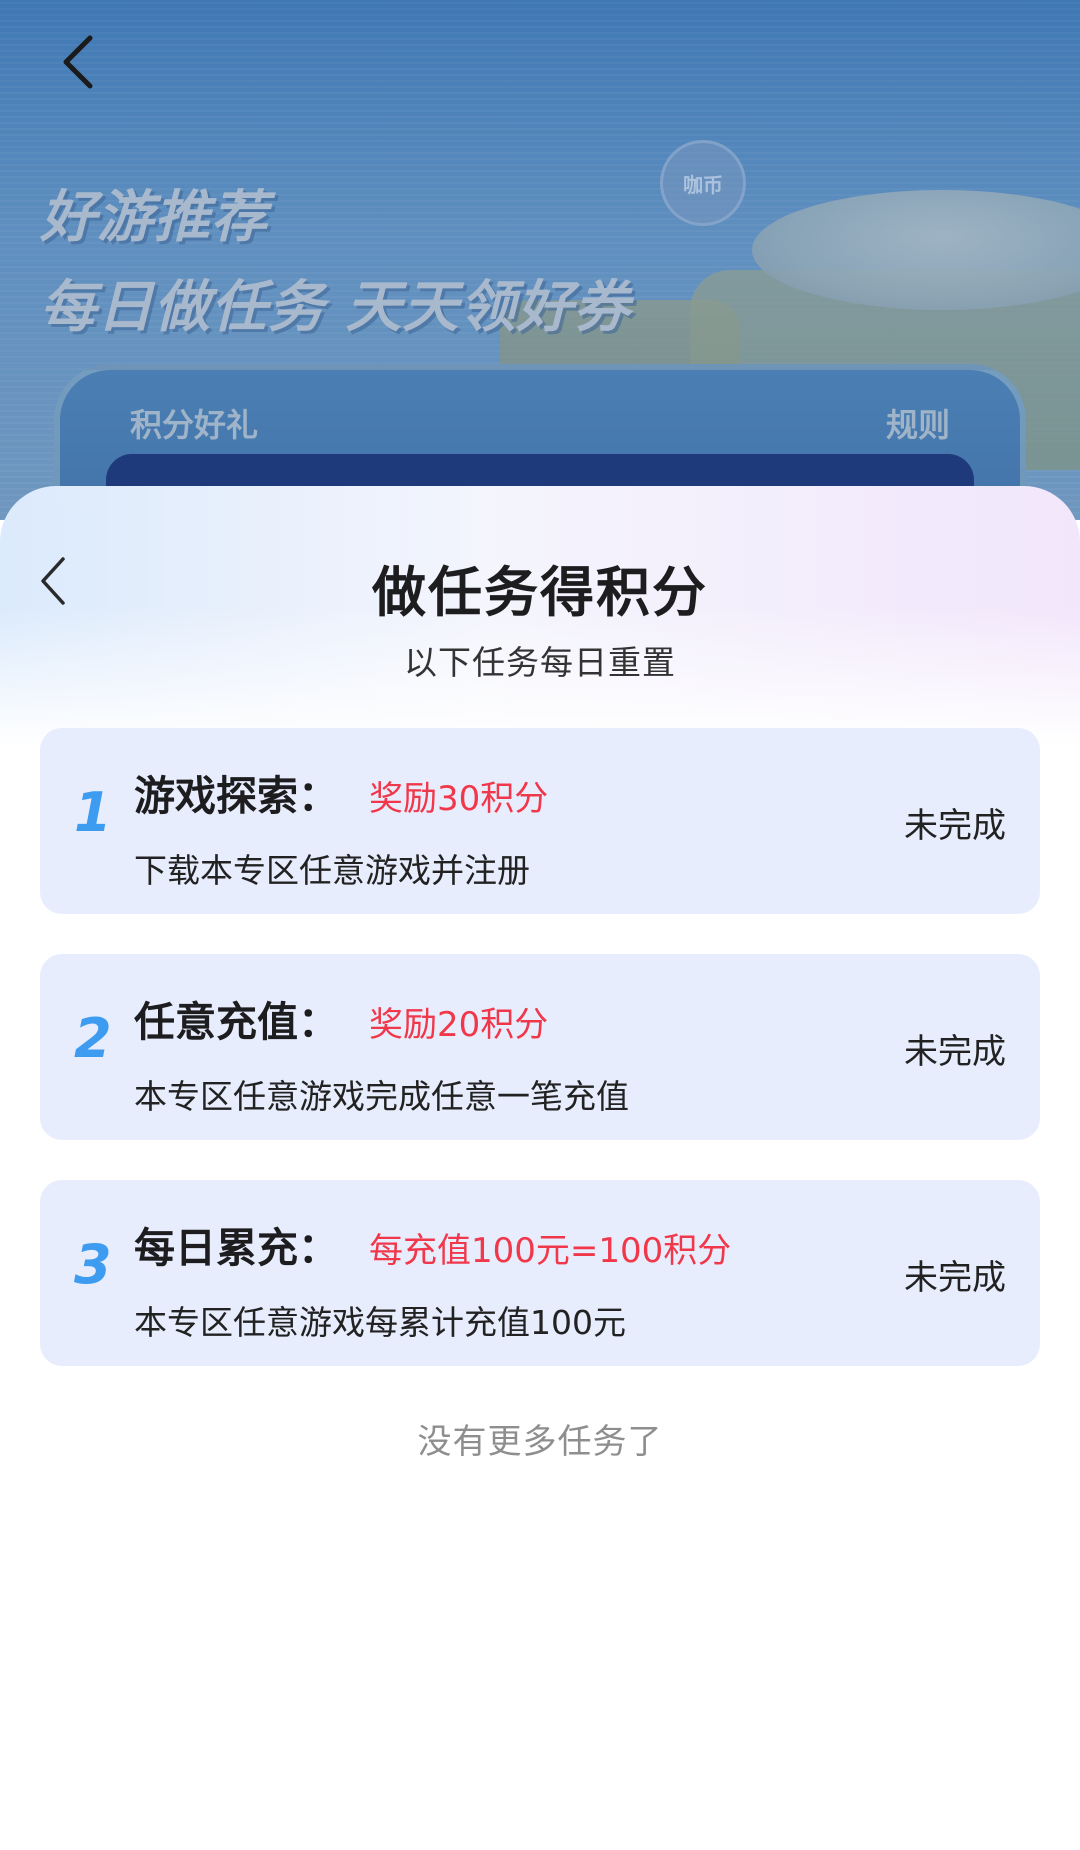  Describe the element at coordinates (918, 423) in the screenshot. I see `rules-link: 规则` at that location.